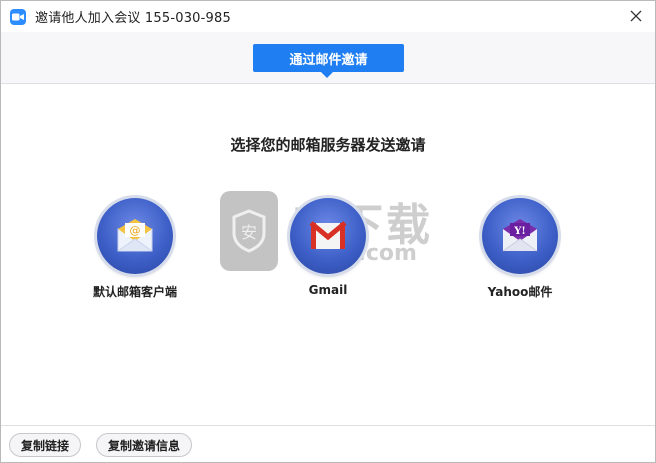 The width and height of the screenshot is (656, 463). I want to click on provider-label: 默认邮箱客户端, so click(134, 292).